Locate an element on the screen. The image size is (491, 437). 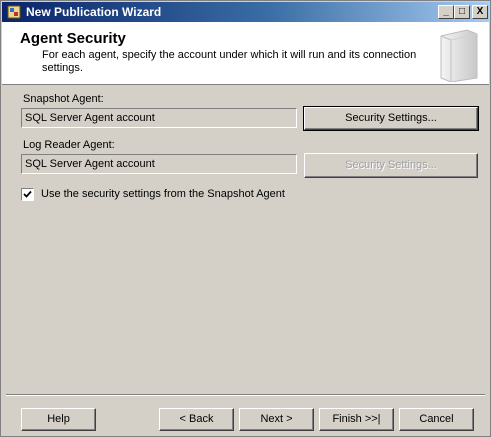
window-title: New Publication Wizard is located at coordinates (94, 12).